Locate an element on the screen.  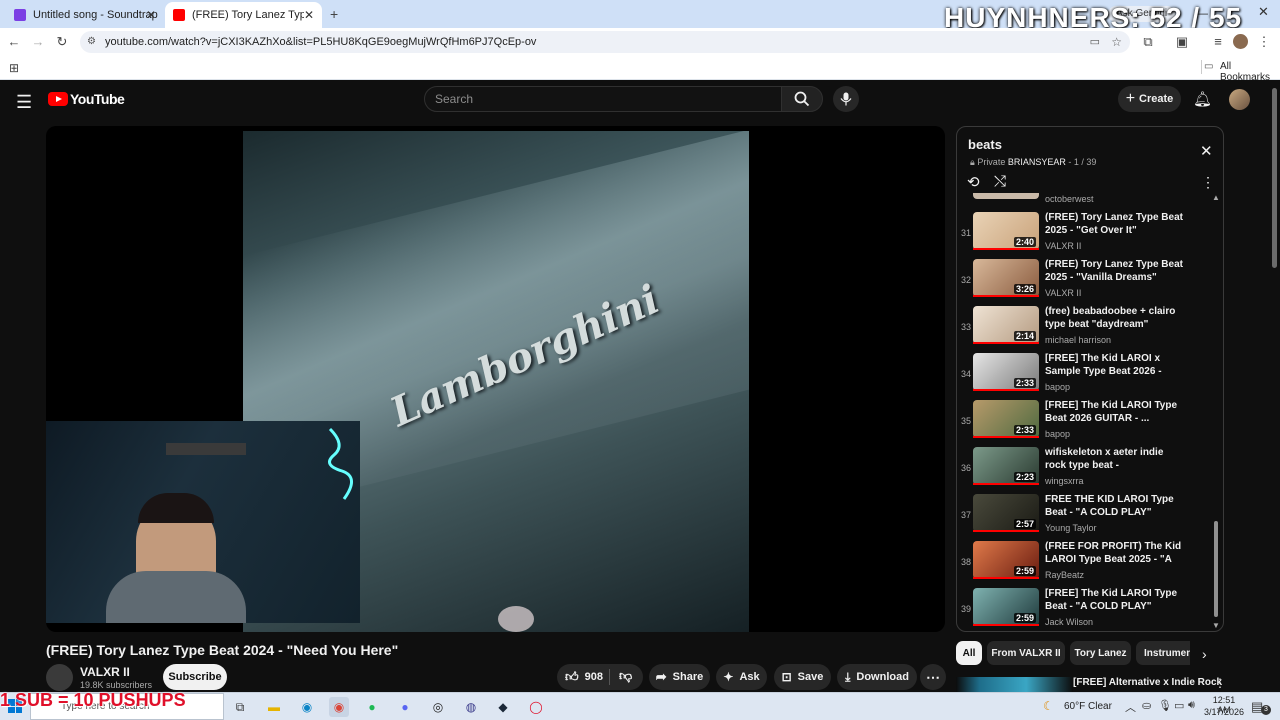
clock-date: 3/17/2026 is located at coordinates (1224, 712).